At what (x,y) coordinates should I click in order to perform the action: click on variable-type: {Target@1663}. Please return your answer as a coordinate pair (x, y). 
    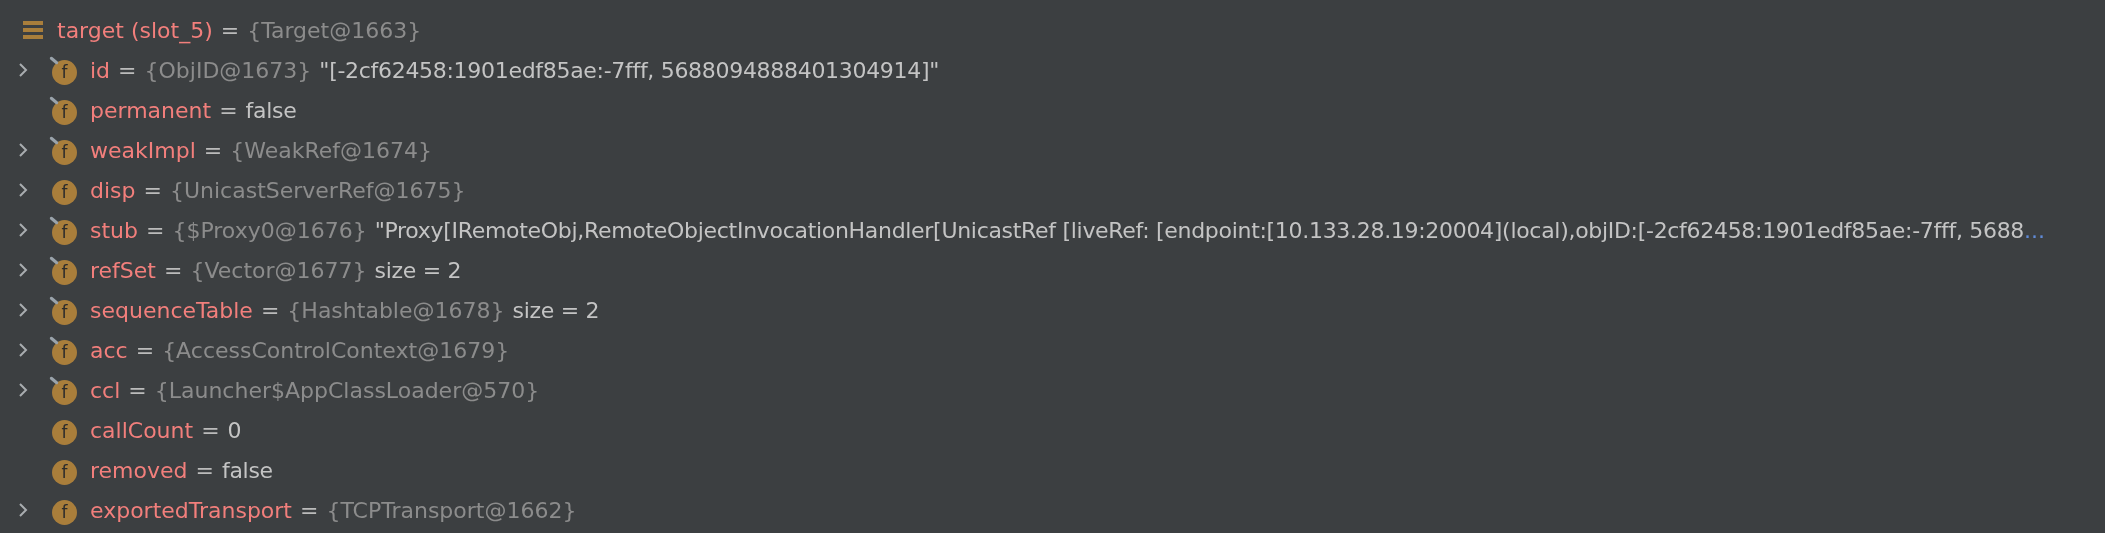
    Looking at the image, I should click on (334, 30).